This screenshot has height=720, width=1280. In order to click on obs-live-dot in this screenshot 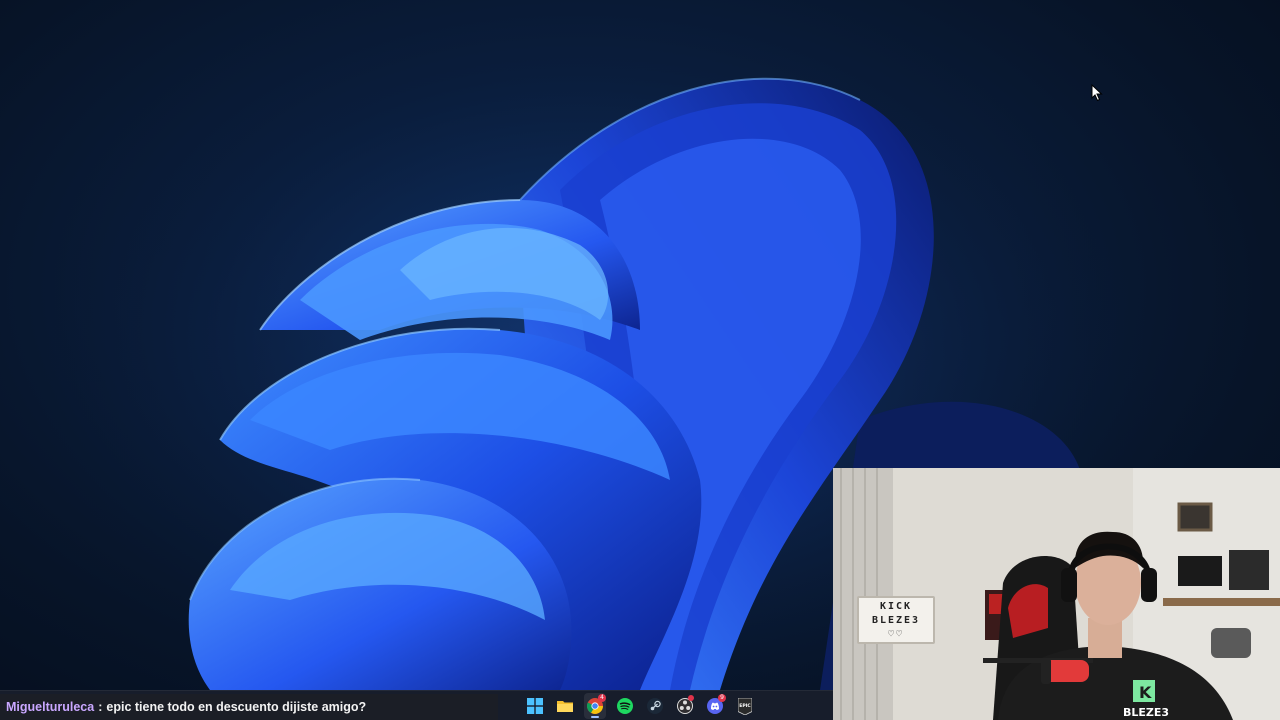, I will do `click(691, 698)`.